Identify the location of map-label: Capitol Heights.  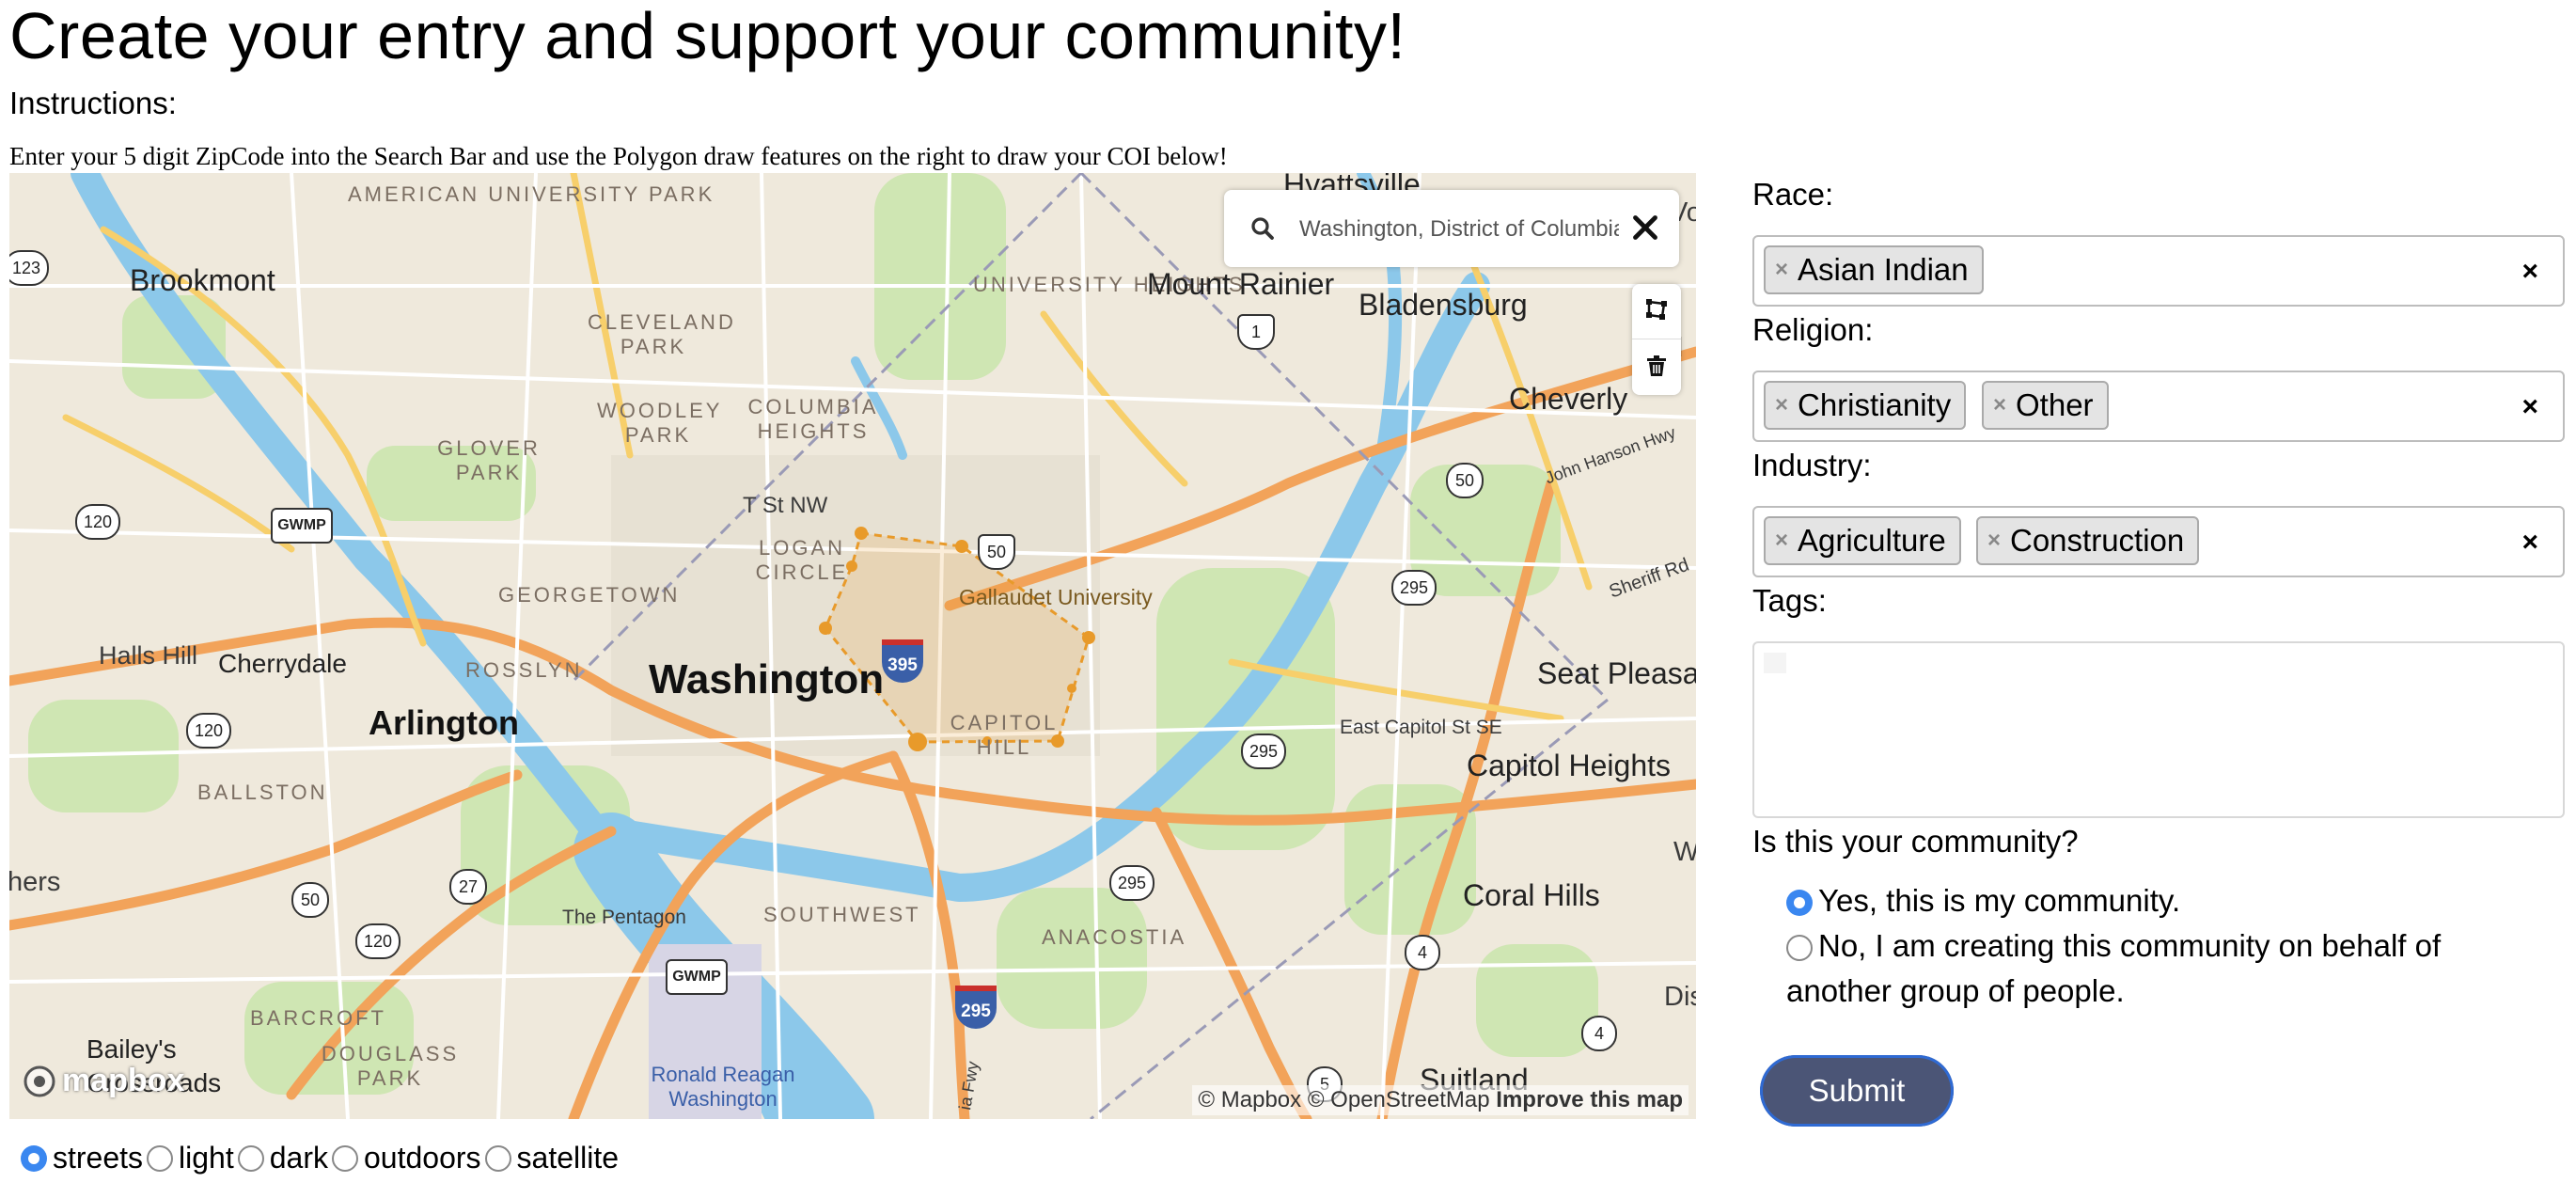
(1569, 765).